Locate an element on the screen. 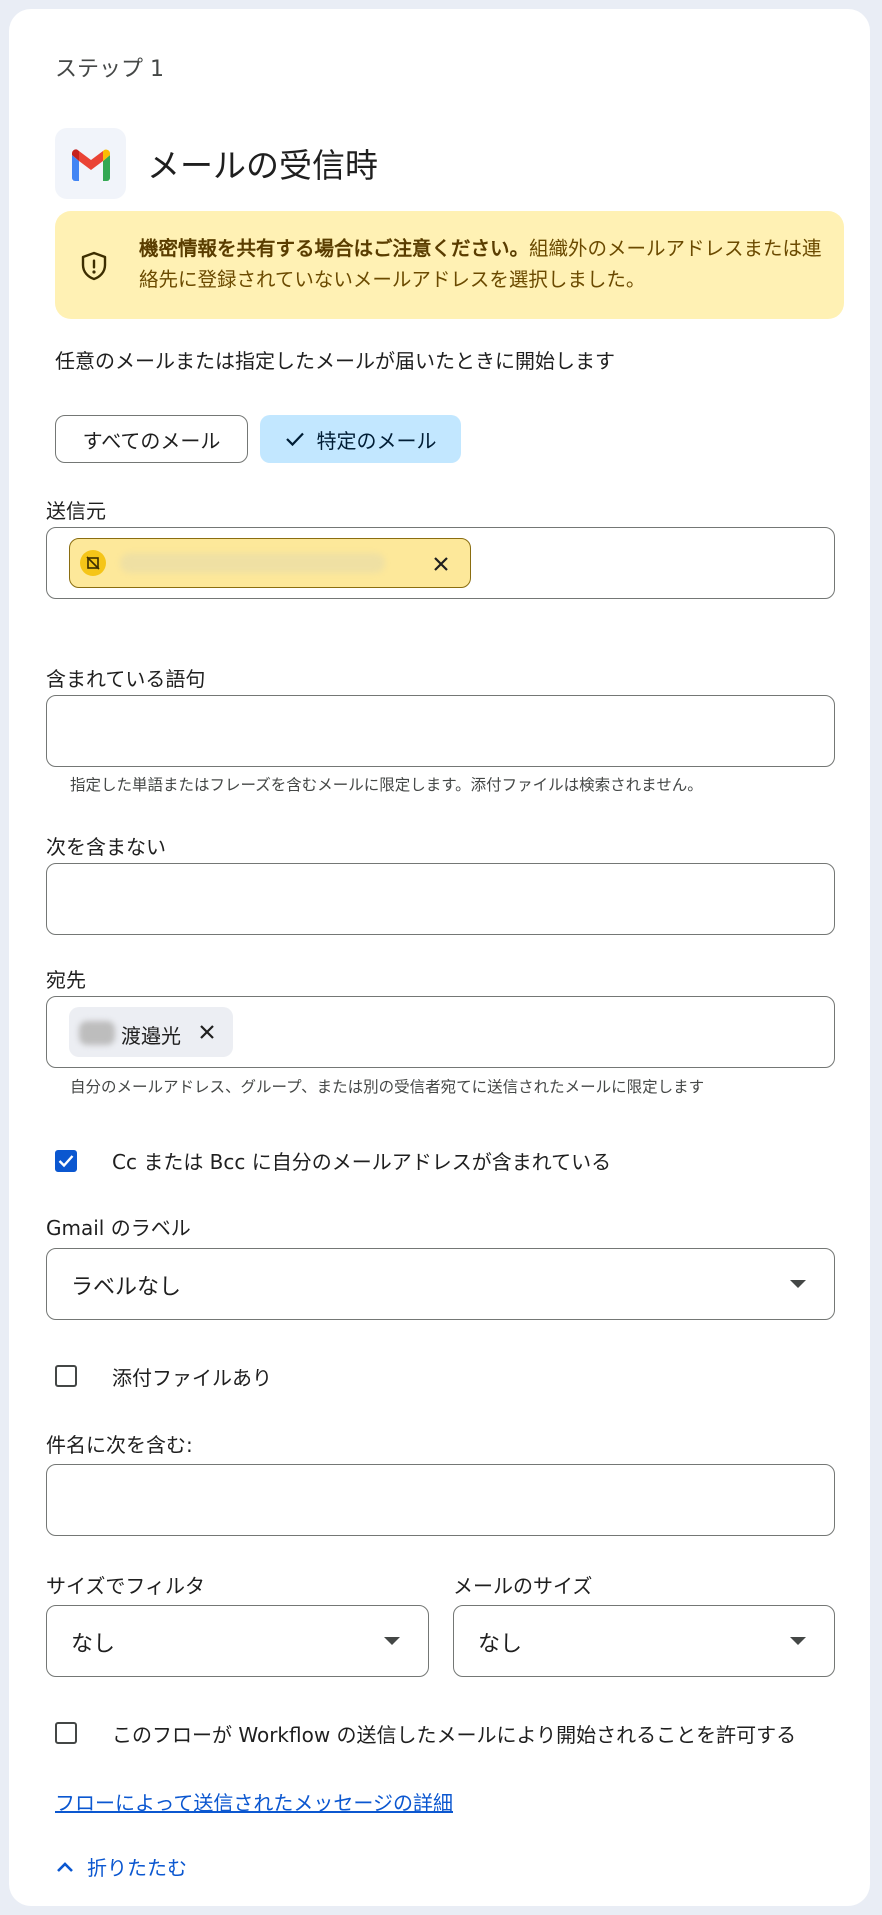 The width and height of the screenshot is (882, 1915). warning-bold: 機密情報を共有する場合はご注意ください。 is located at coordinates (334, 248).